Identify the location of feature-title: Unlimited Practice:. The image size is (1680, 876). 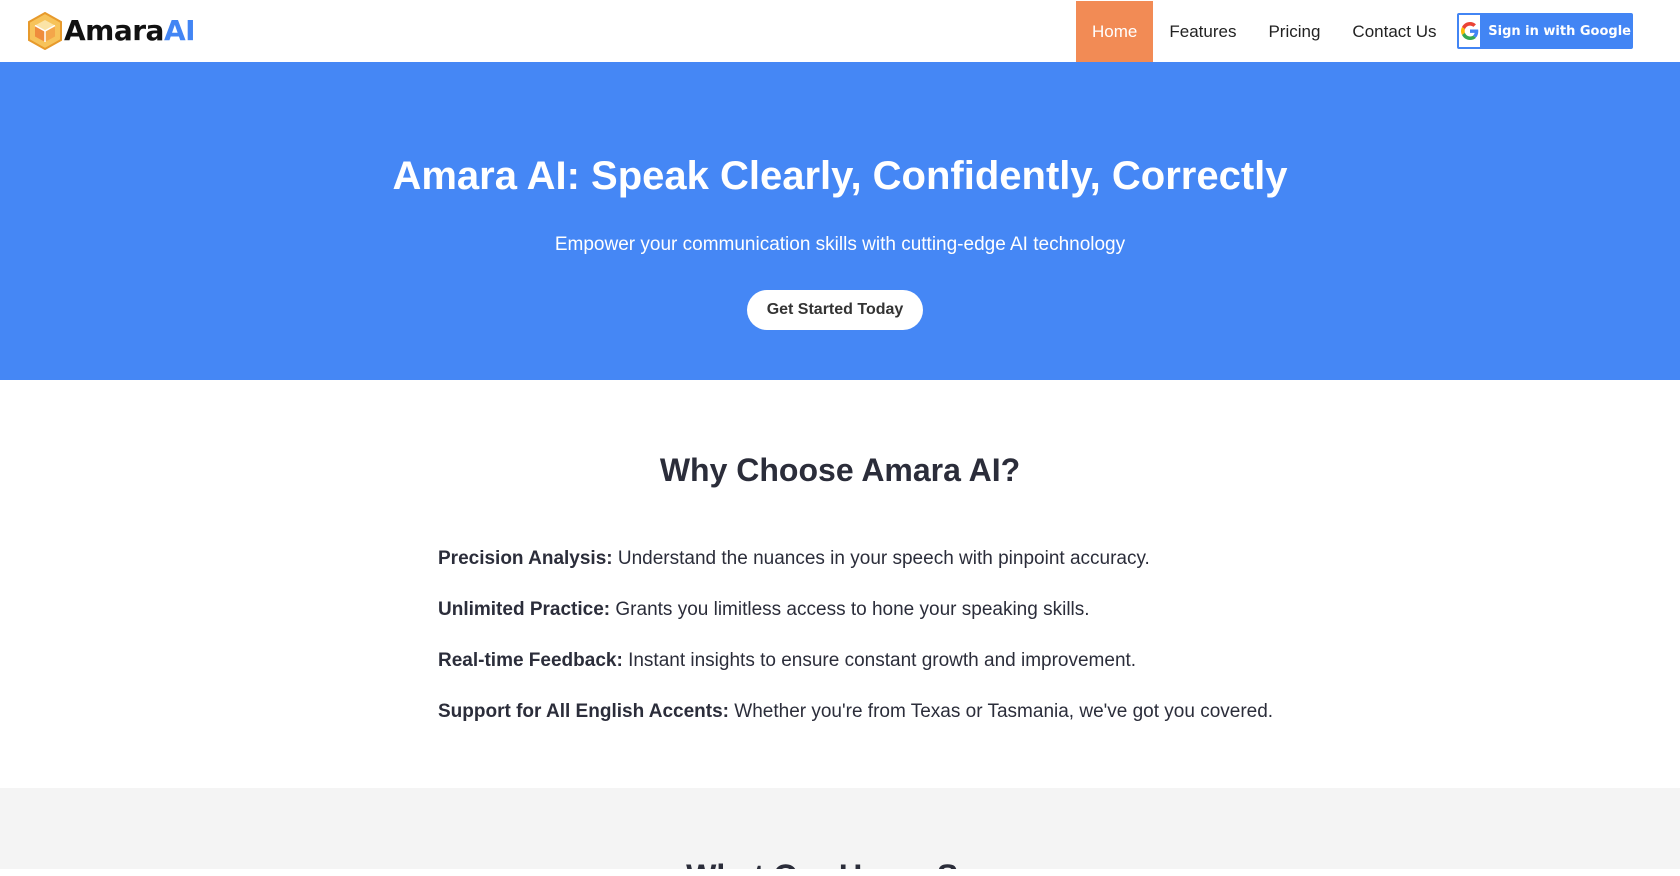
(524, 609).